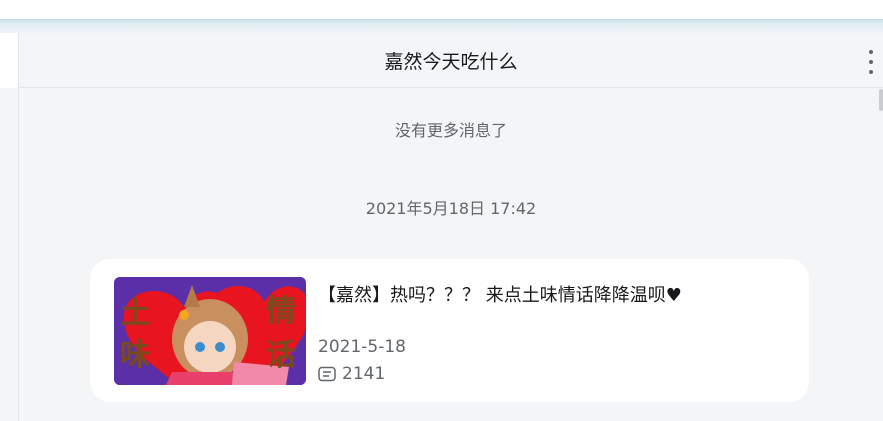  Describe the element at coordinates (451, 208) in the screenshot. I see `message-timestamp: 2021年5月18日 17:42` at that location.